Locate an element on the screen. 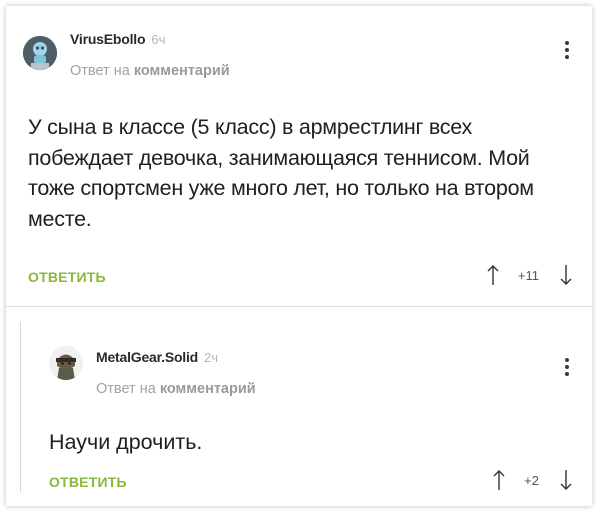 The width and height of the screenshot is (600, 514). timestamp: 2ч is located at coordinates (211, 357).